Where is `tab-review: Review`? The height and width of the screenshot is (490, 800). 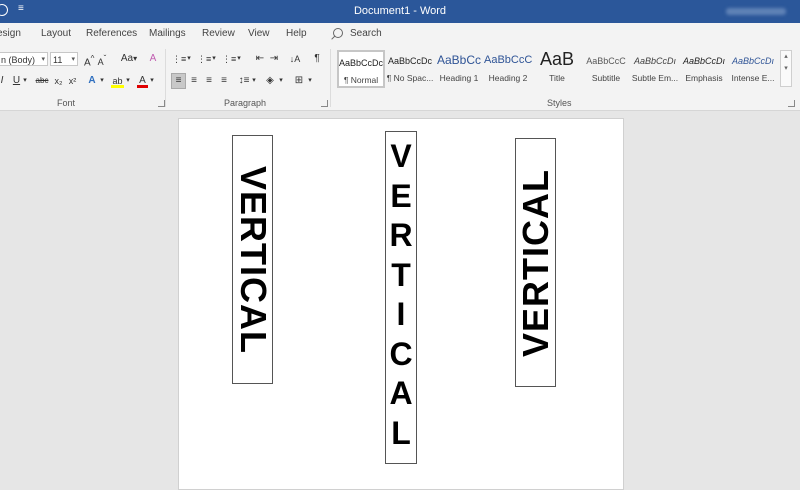
tab-review: Review is located at coordinates (218, 33).